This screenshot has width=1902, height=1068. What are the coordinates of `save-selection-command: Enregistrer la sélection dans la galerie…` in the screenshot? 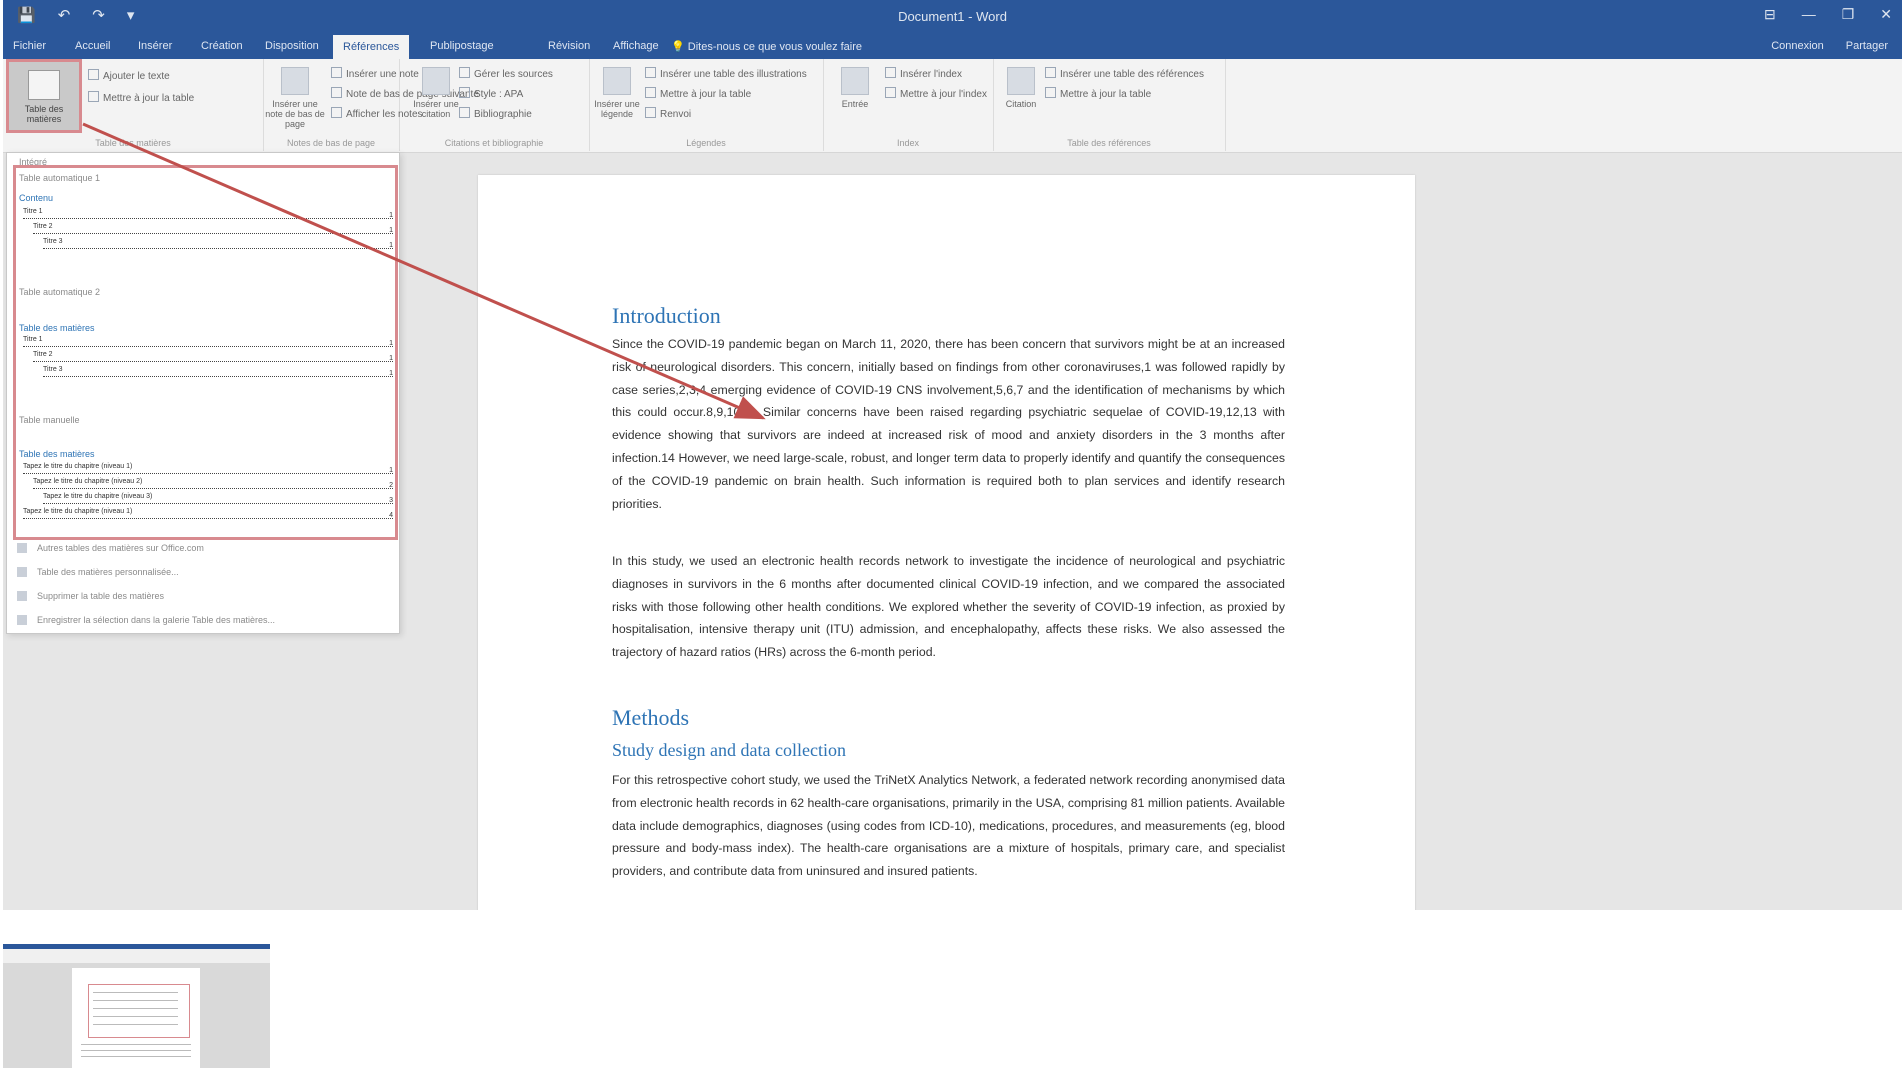 It's located at (146, 625).